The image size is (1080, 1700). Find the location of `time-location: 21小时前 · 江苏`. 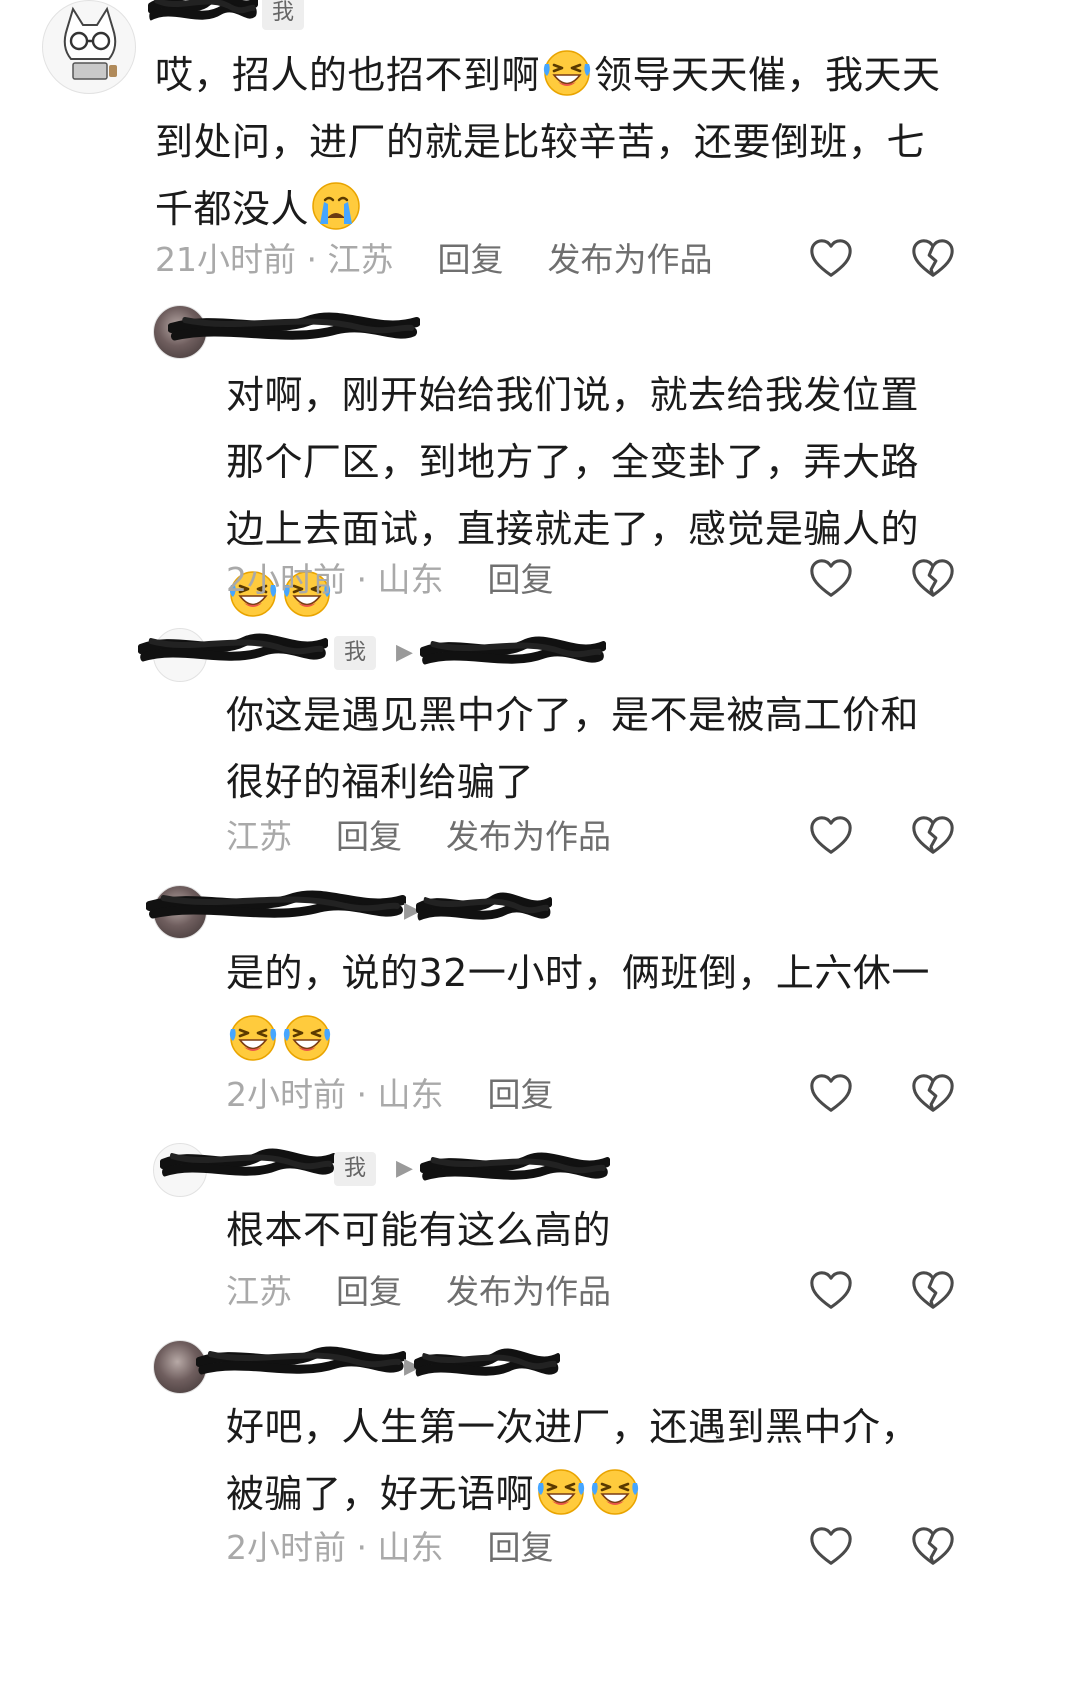

time-location: 21小时前 · 江苏 is located at coordinates (274, 259).